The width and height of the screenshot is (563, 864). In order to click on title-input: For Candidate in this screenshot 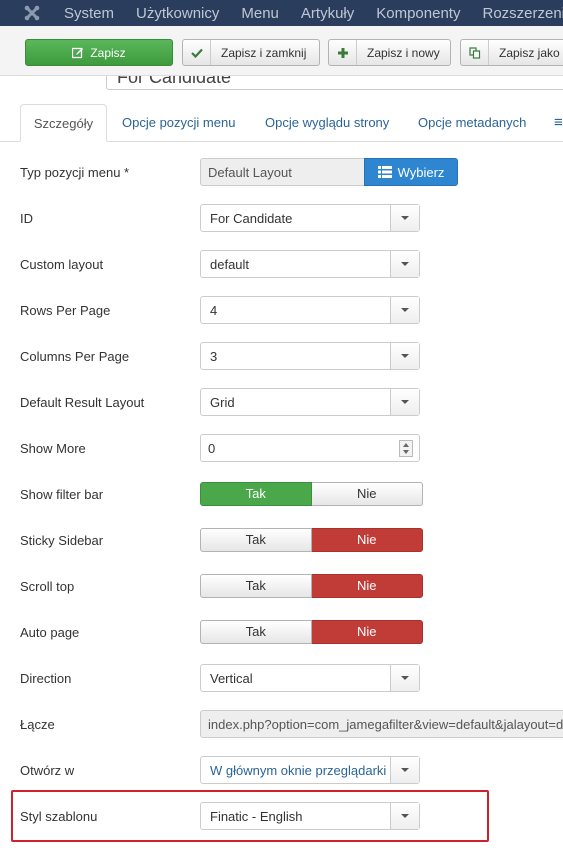, I will do `click(334, 83)`.